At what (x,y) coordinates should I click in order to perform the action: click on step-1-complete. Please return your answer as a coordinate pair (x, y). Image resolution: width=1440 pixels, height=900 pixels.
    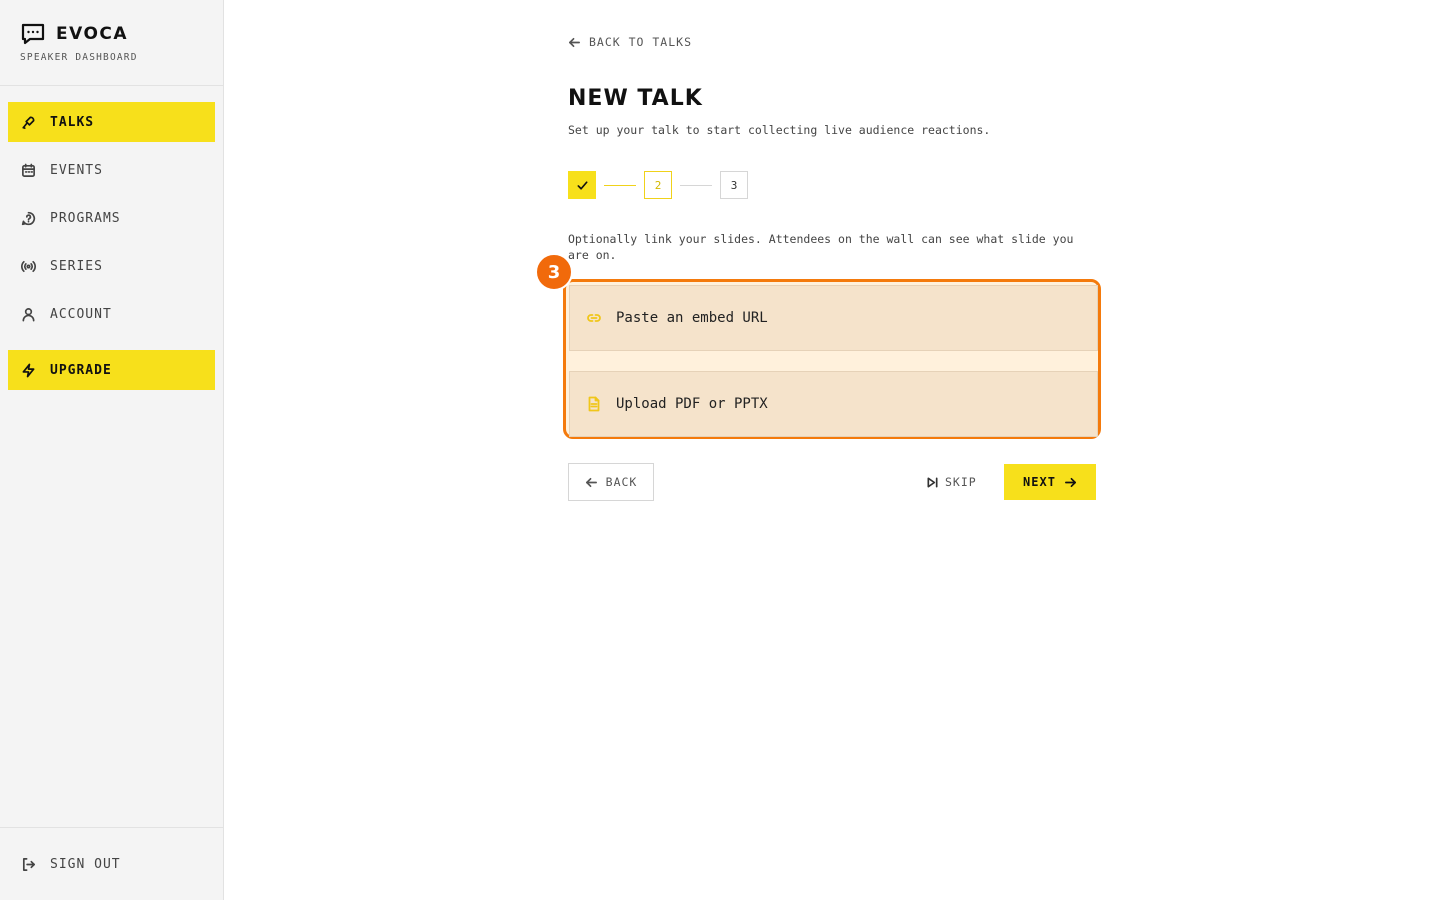
    Looking at the image, I should click on (582, 185).